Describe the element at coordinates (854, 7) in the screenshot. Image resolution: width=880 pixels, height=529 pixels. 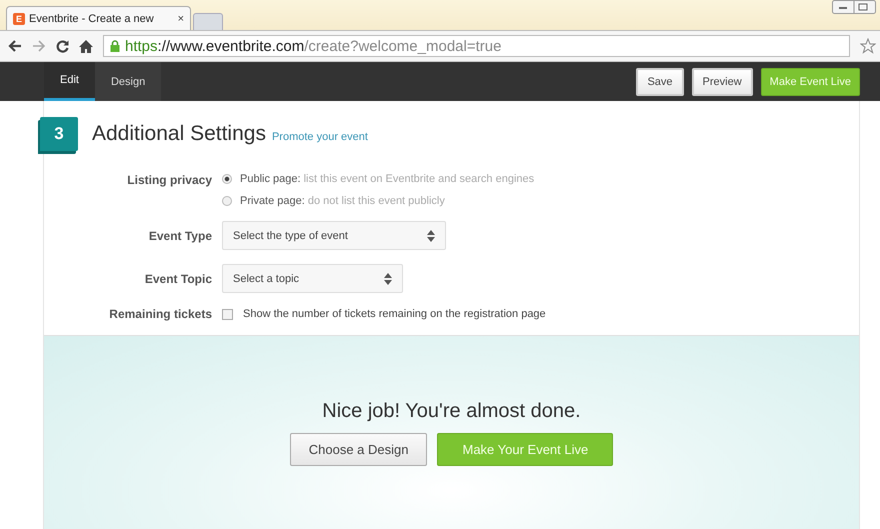
I see `window-controls-icon` at that location.